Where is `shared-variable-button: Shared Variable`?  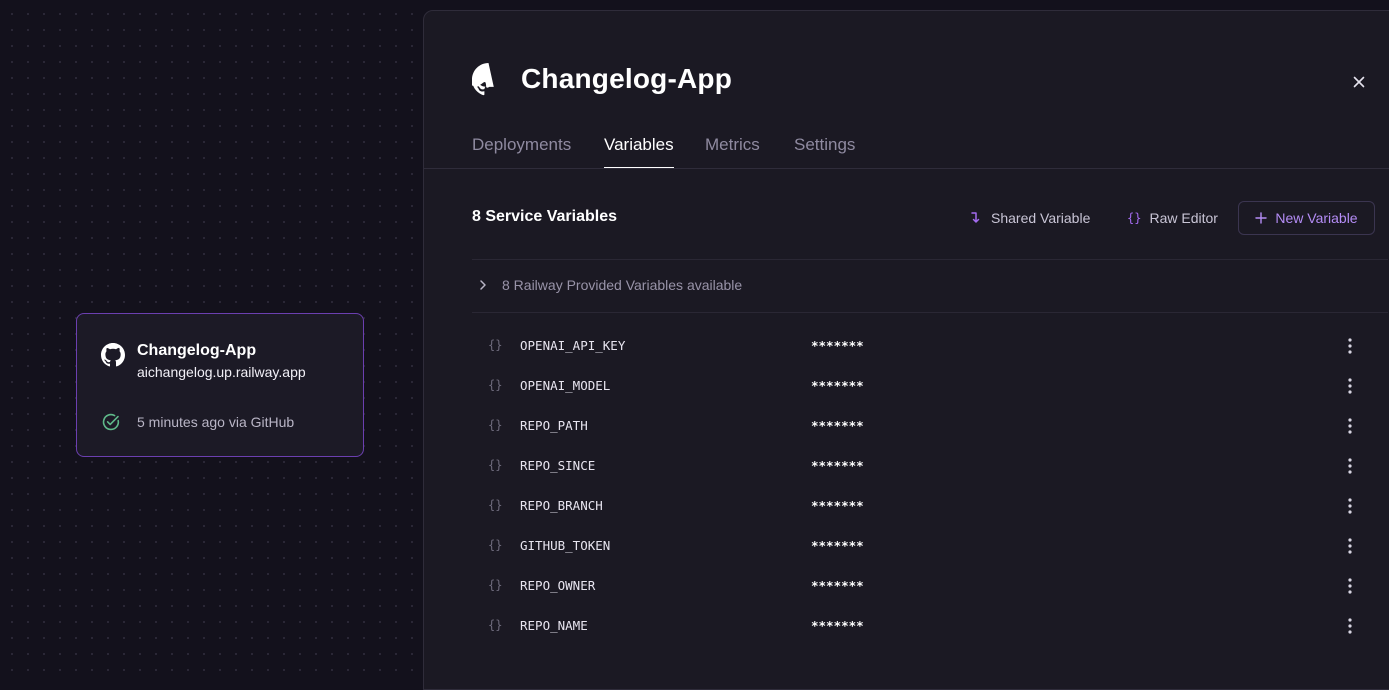
shared-variable-button: Shared Variable is located at coordinates (1029, 218).